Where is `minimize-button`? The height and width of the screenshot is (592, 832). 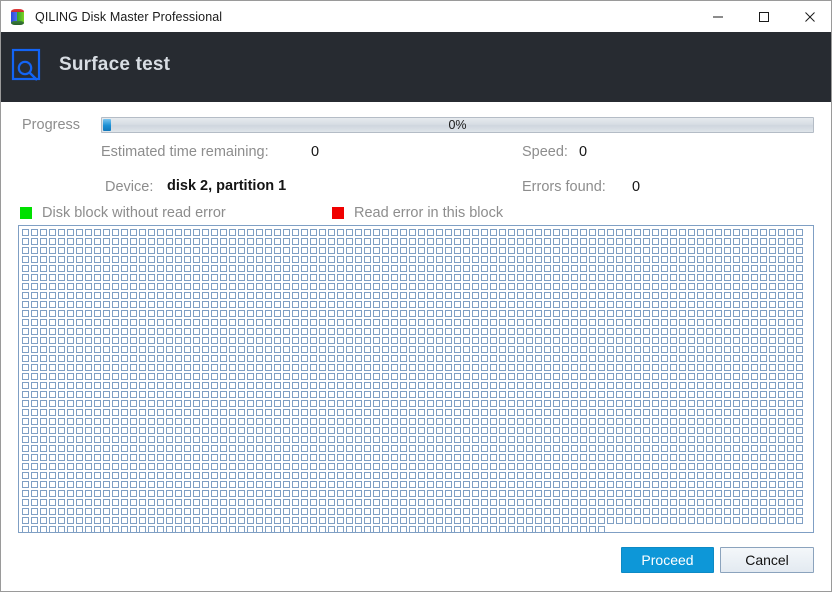 minimize-button is located at coordinates (718, 16).